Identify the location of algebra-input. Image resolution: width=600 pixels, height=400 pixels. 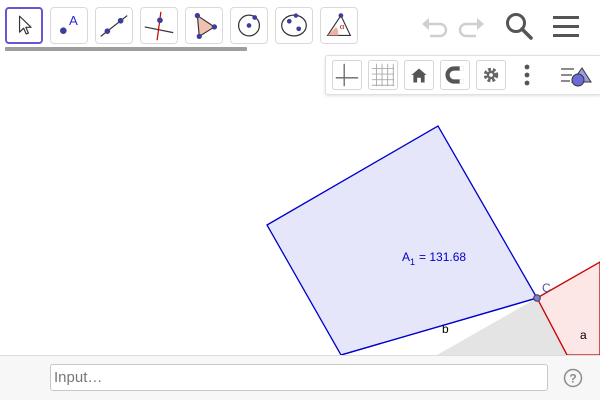
(299, 377).